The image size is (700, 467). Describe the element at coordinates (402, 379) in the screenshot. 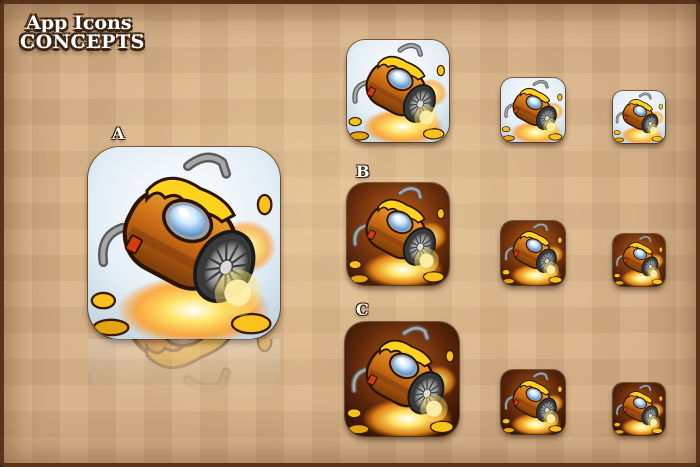

I see `app-icon-c-medium` at that location.